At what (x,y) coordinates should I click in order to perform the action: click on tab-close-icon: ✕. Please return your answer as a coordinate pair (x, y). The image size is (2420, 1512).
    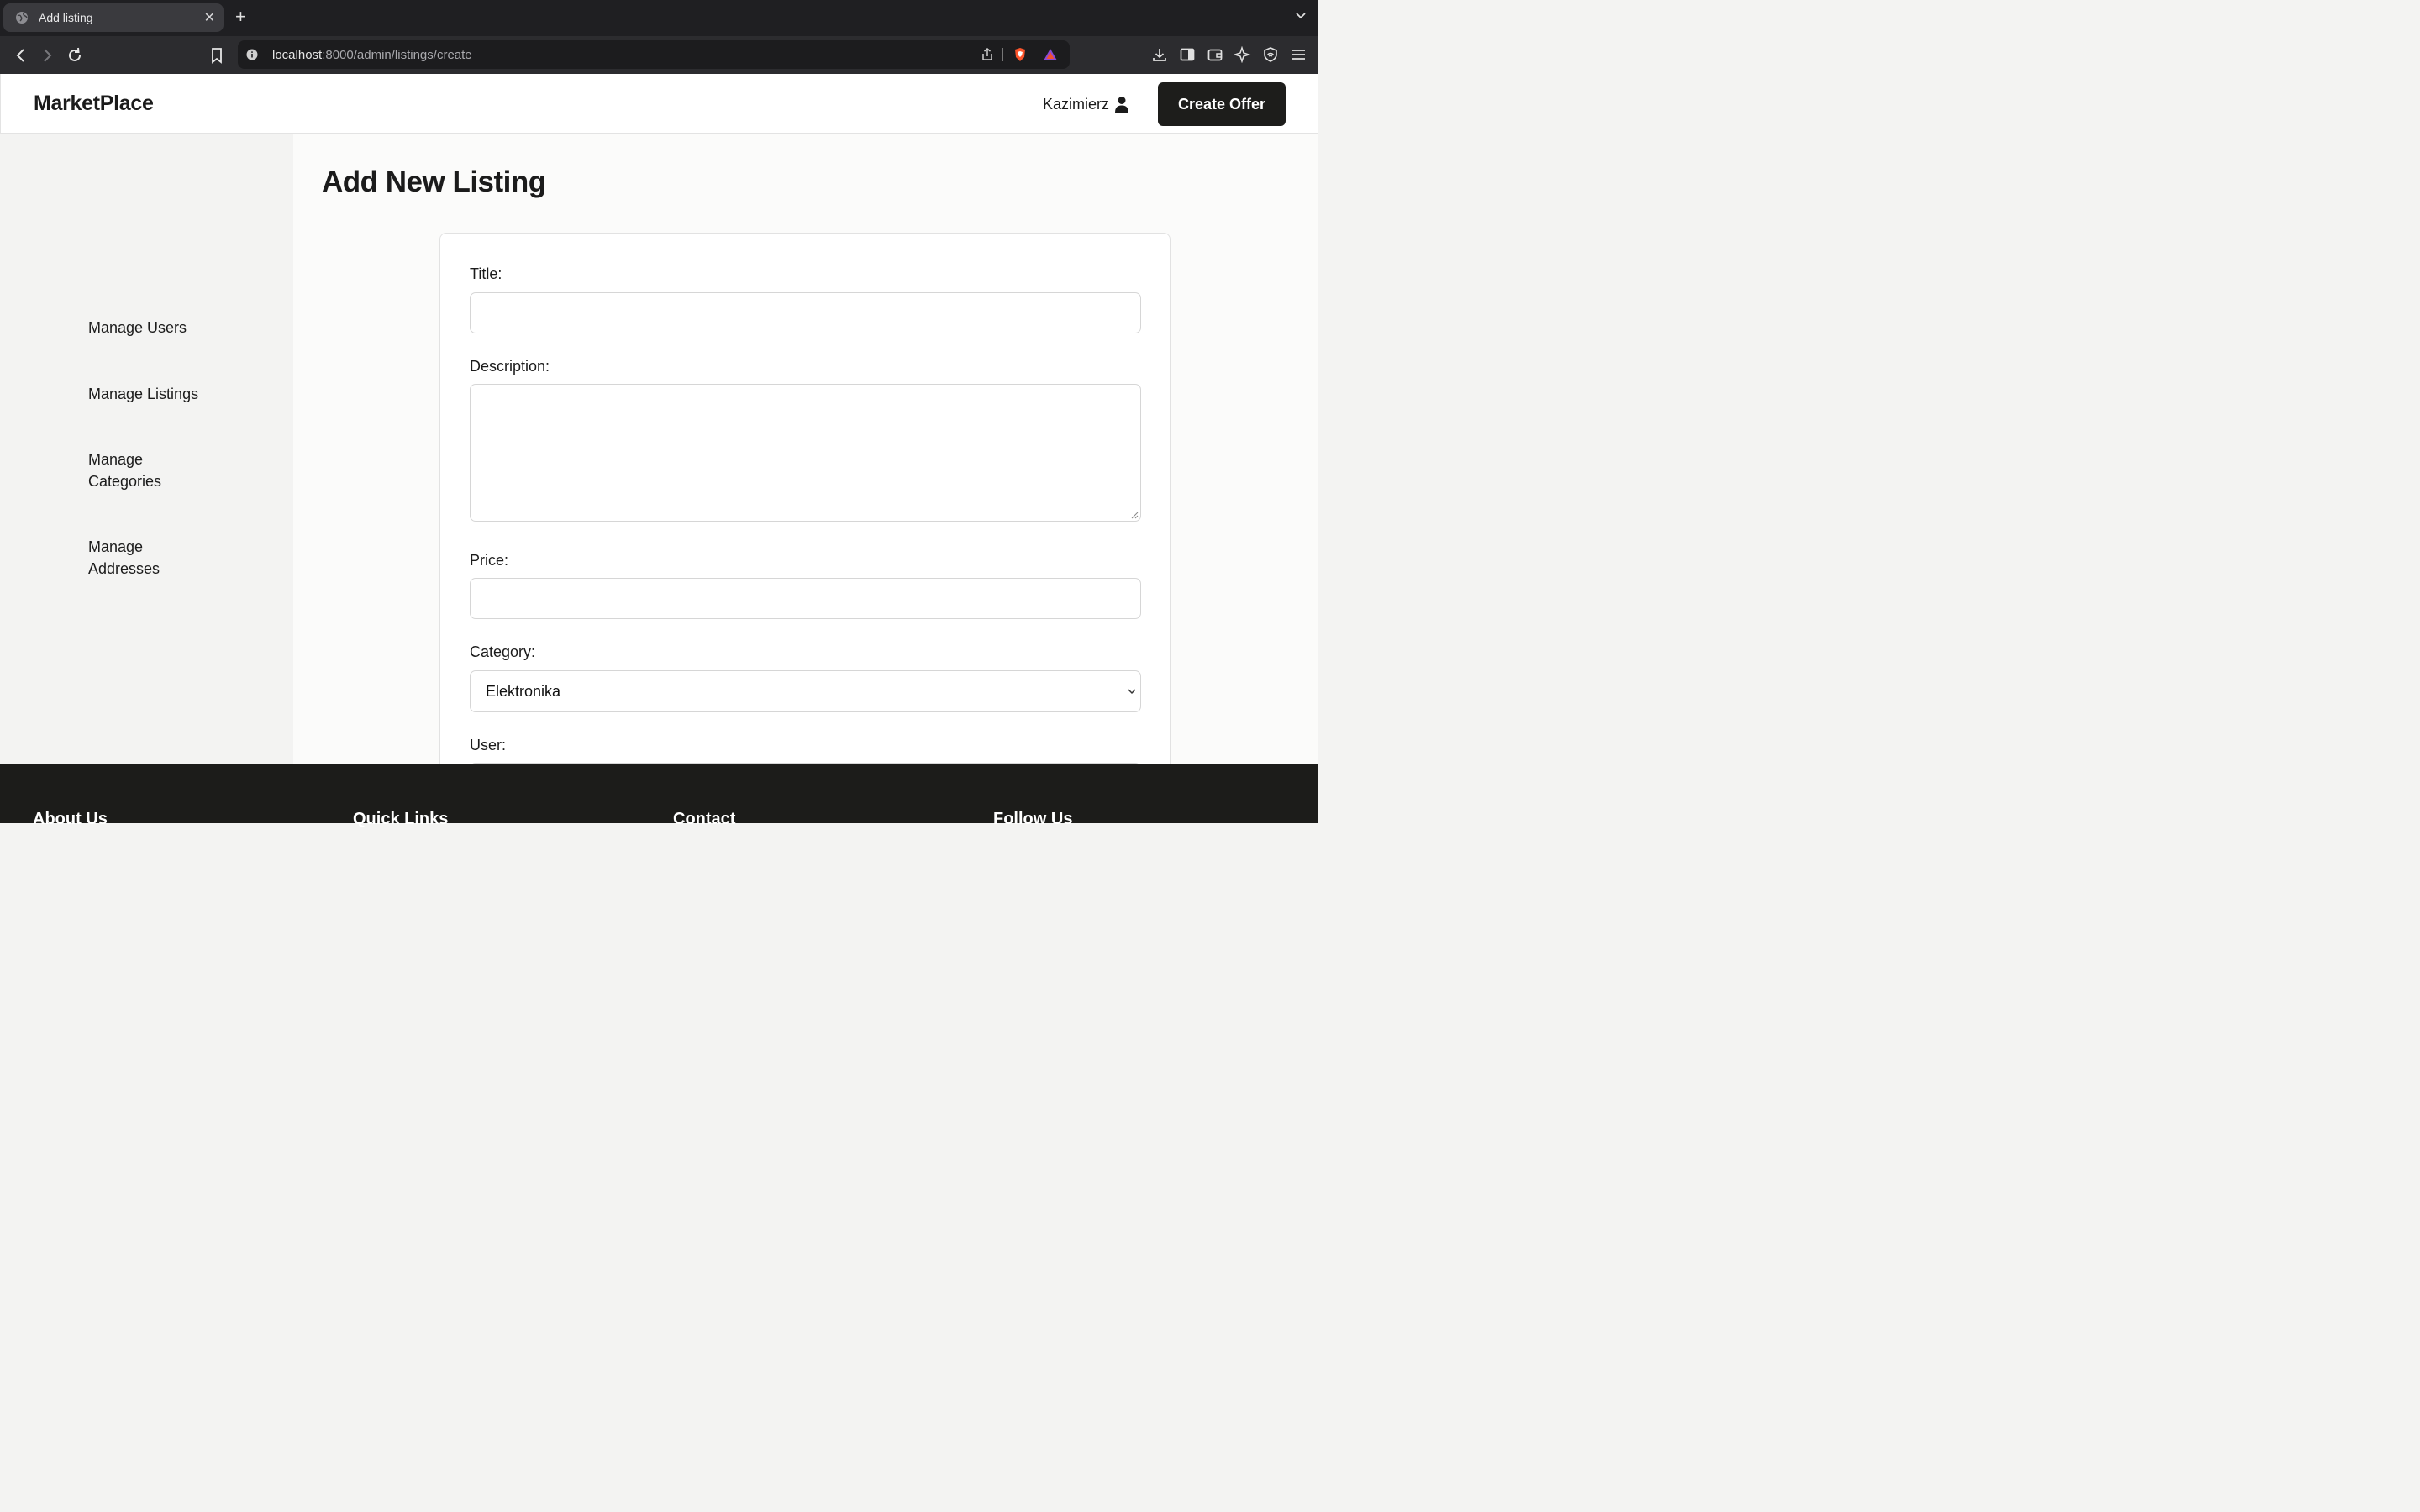
    Looking at the image, I should click on (210, 17).